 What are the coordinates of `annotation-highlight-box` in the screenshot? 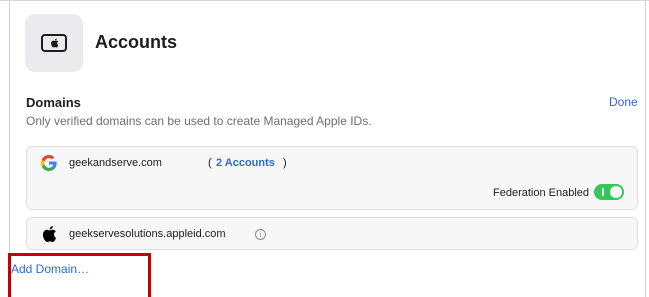 It's located at (79, 275).